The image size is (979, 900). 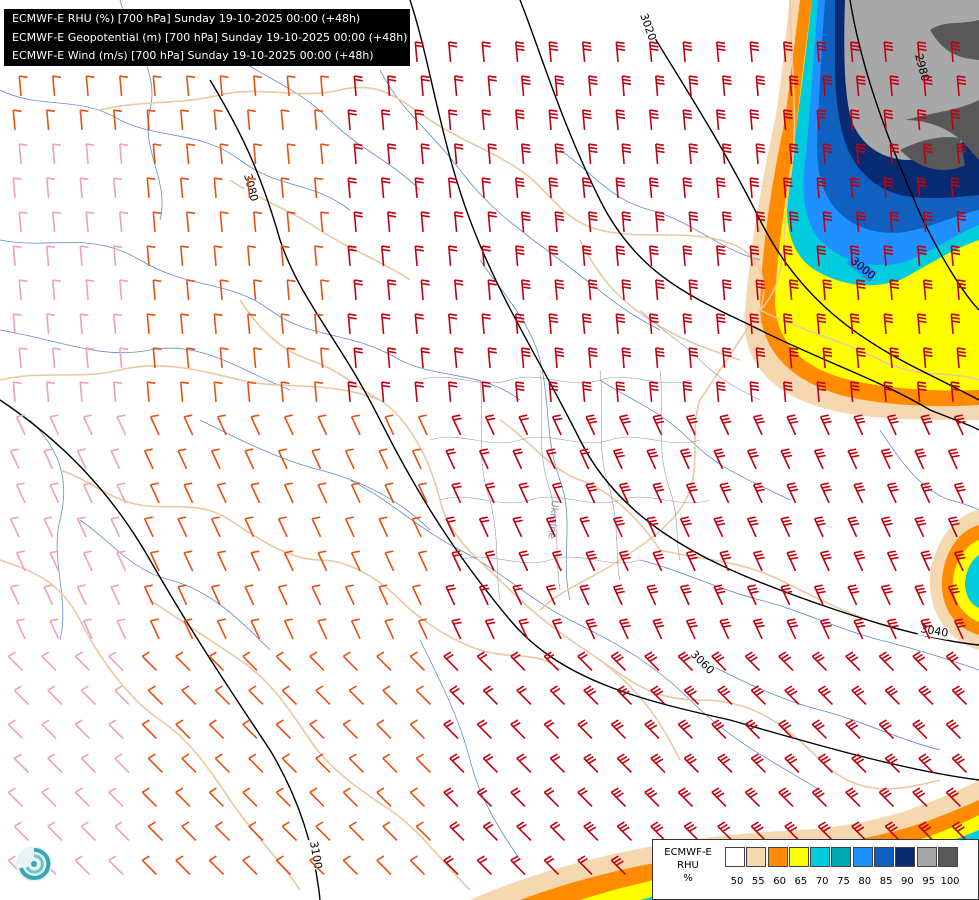 I want to click on legend-title-variable: RHU, so click(x=688, y=865).